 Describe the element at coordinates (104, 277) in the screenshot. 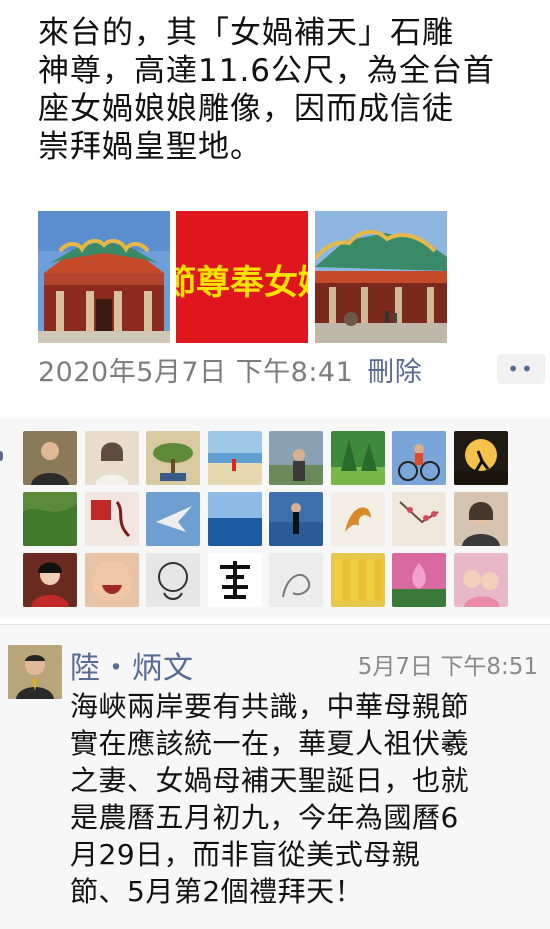

I see `post-photo-temple-roof` at that location.